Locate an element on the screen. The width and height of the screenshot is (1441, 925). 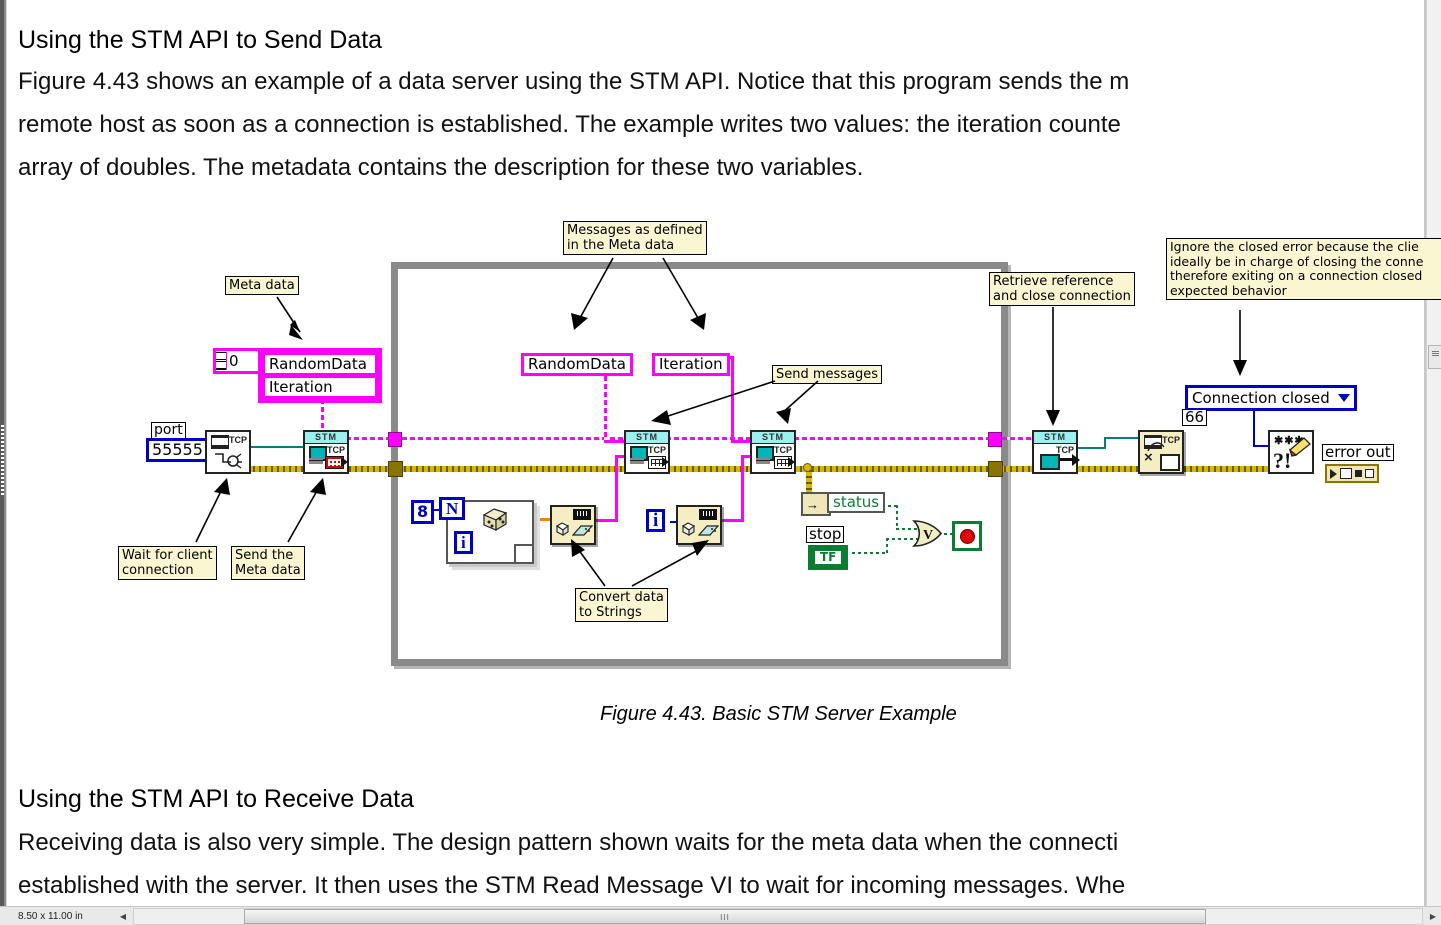
status-bar: 8.50 x 11.00 in ◀ III ▶ is located at coordinates (720, 915).